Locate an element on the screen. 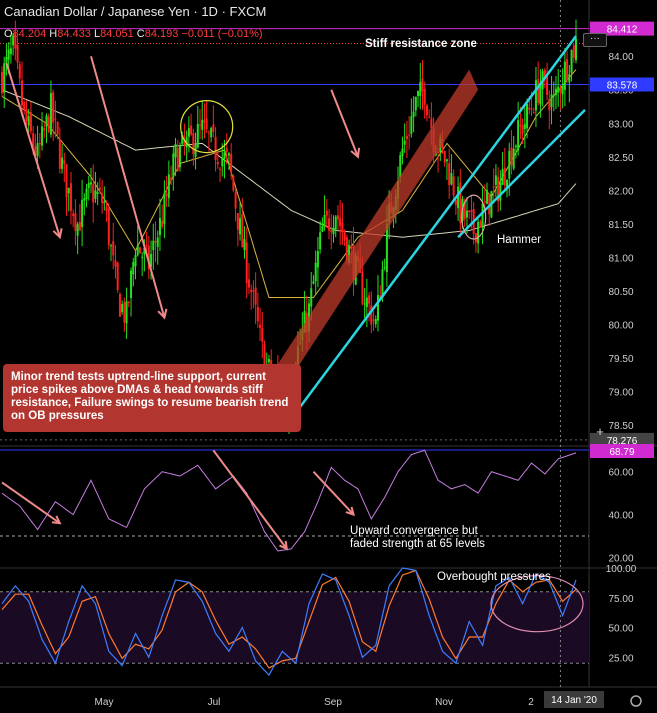 The height and width of the screenshot is (713, 657). stoch-band is located at coordinates (294, 627).